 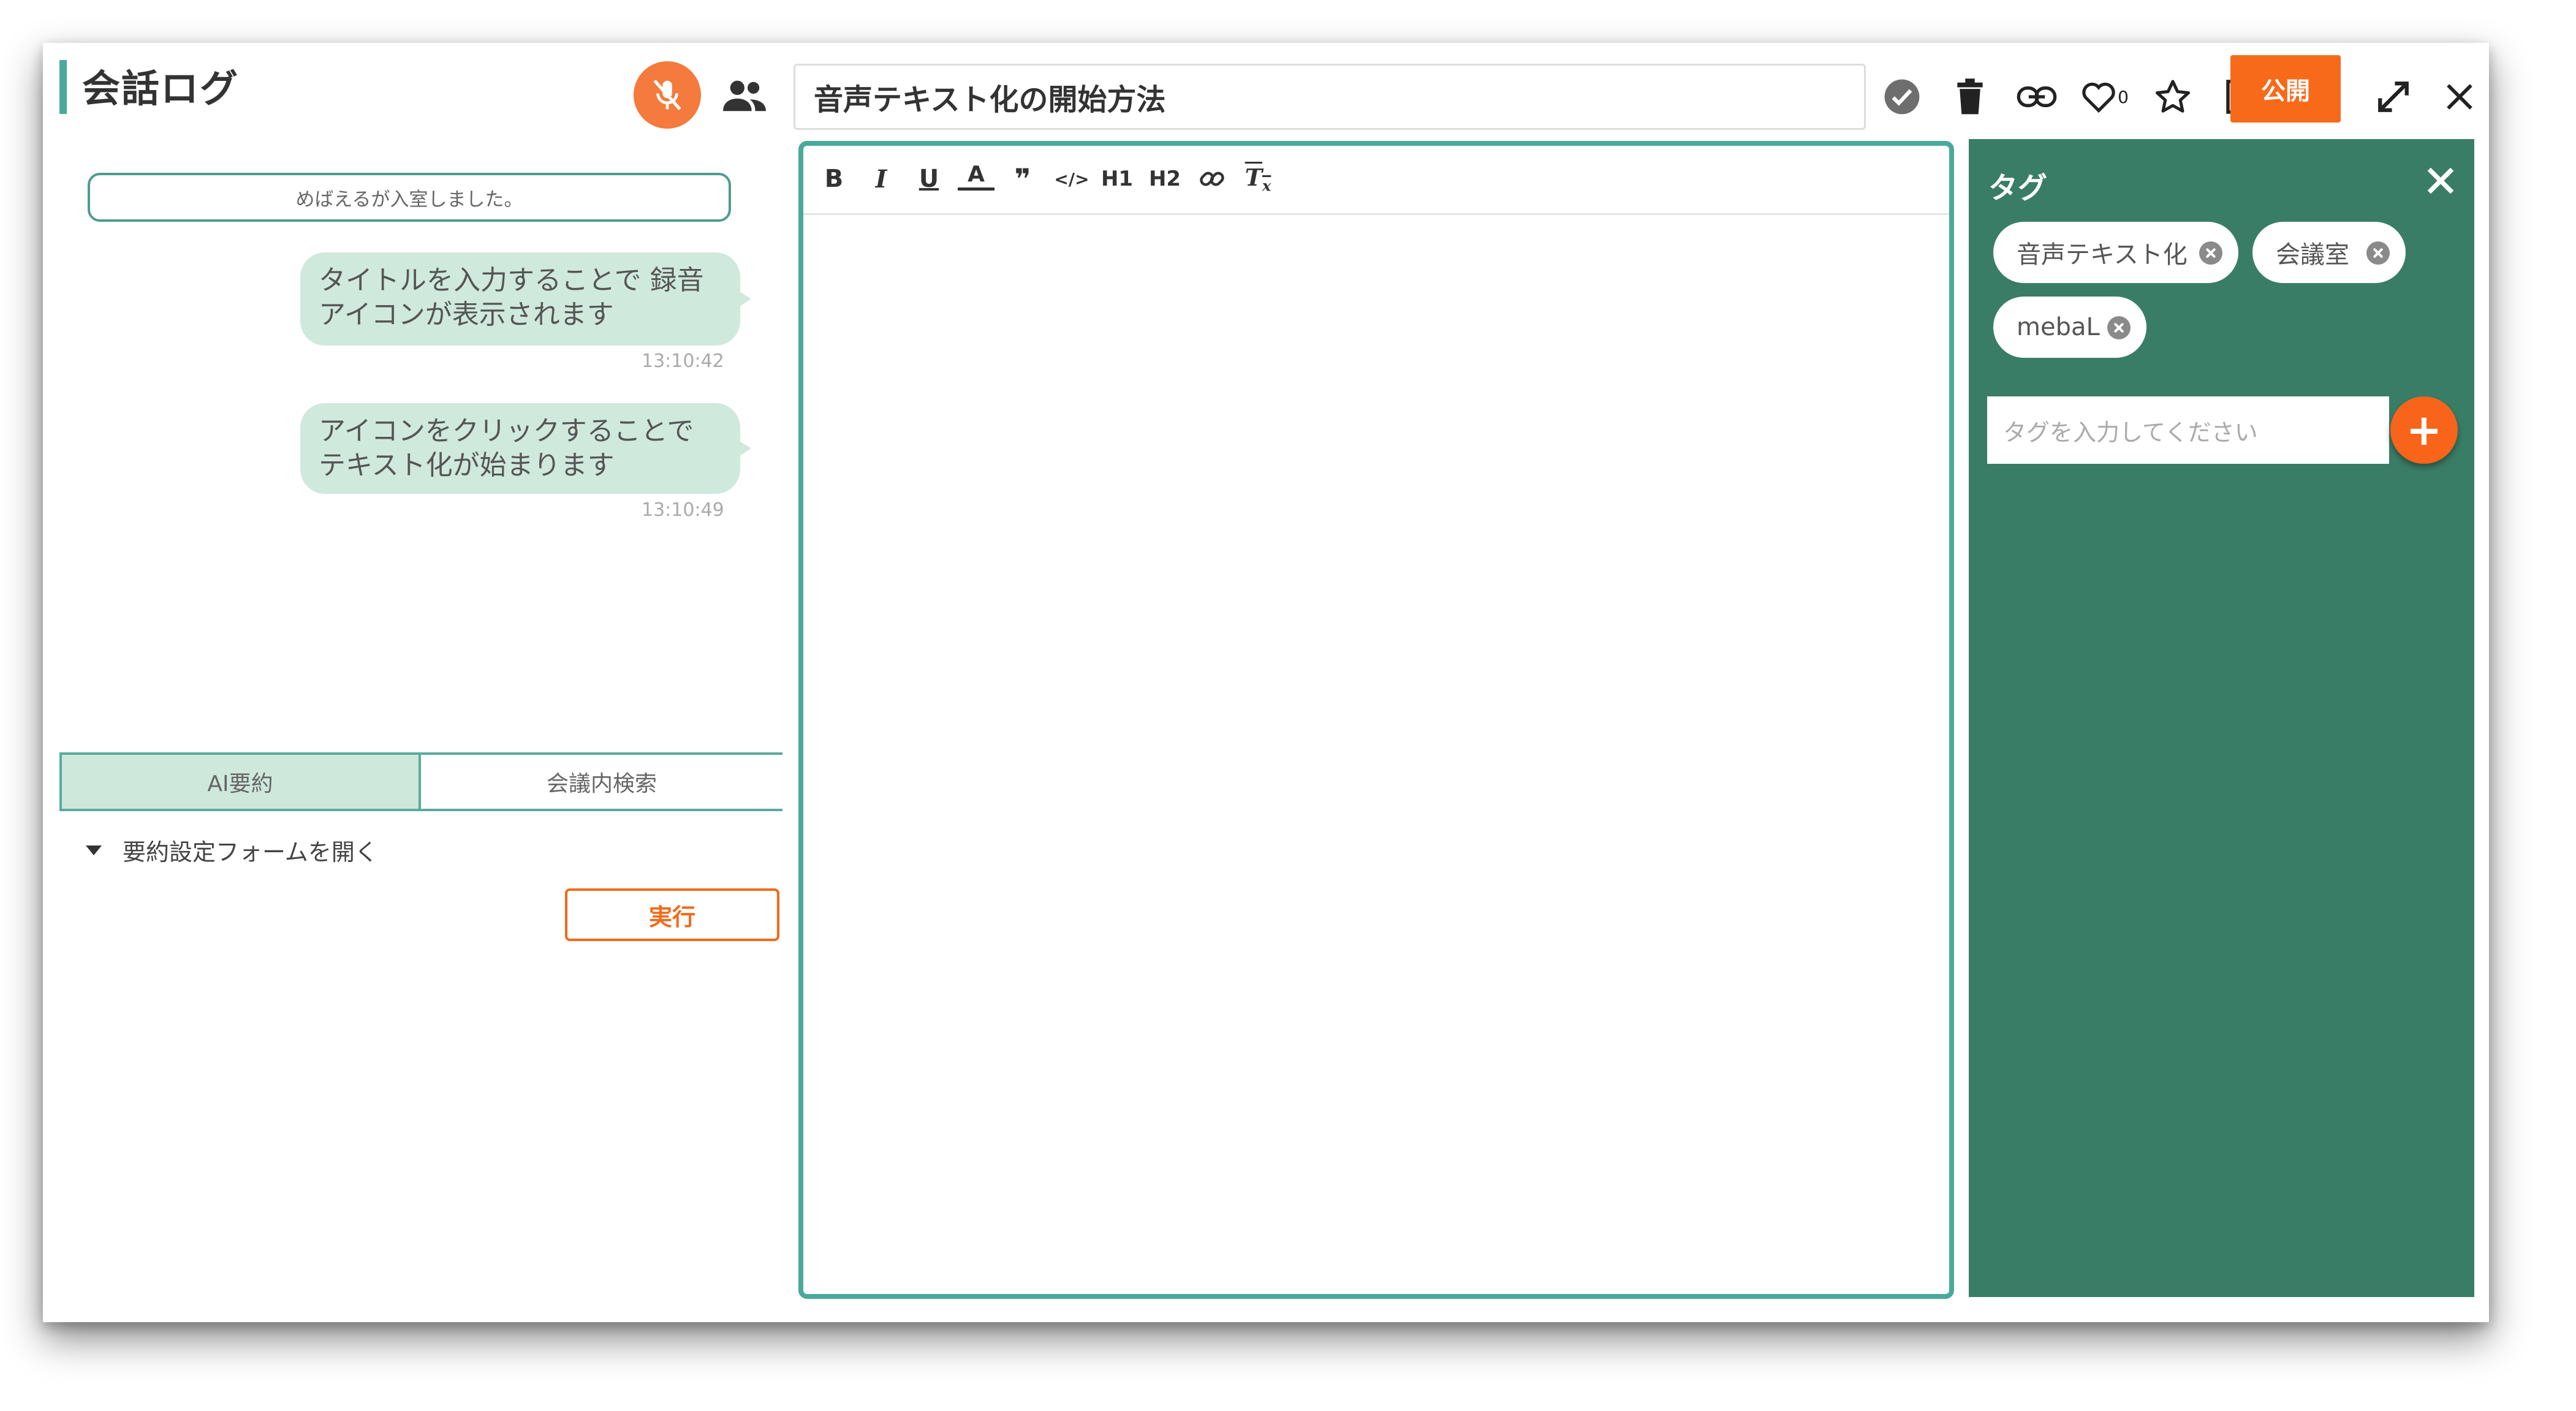 I want to click on summary-settings-label: 要約設定フォームを開く, so click(x=250, y=852).